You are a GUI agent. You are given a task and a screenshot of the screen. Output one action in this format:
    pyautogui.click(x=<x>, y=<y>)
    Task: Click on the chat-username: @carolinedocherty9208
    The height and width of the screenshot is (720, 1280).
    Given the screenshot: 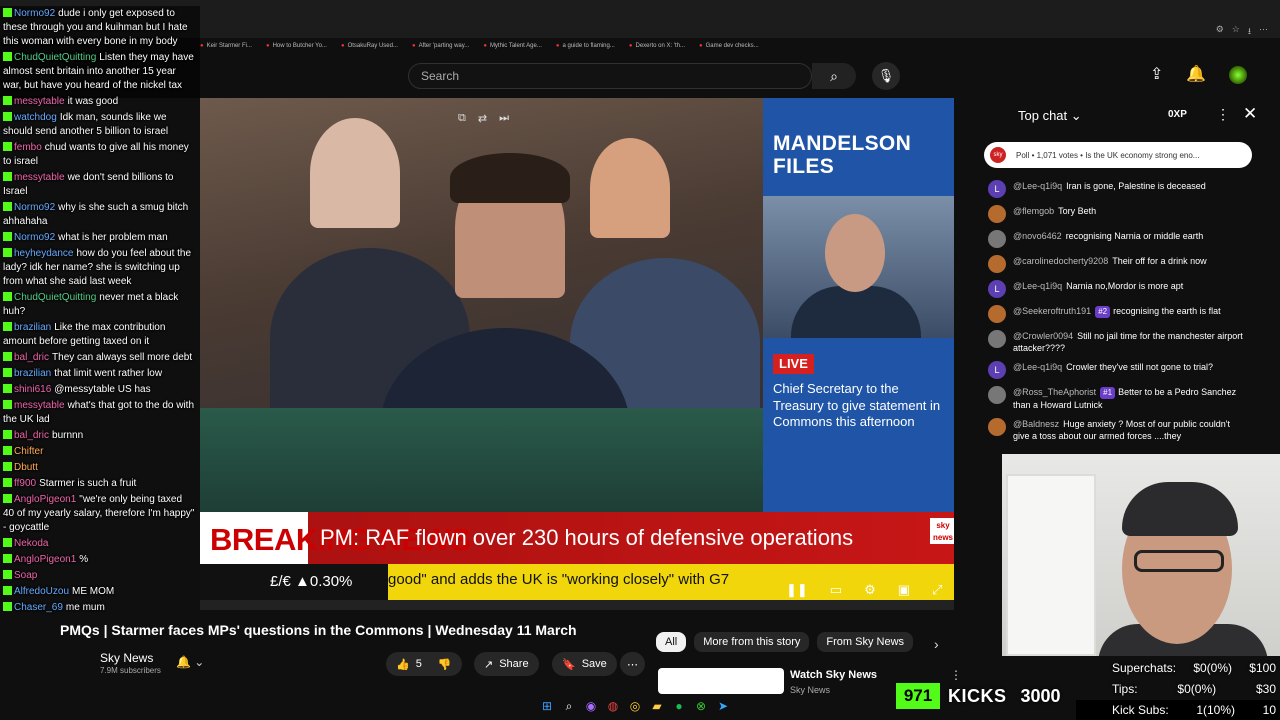 What is the action you would take?
    pyautogui.click(x=1060, y=261)
    